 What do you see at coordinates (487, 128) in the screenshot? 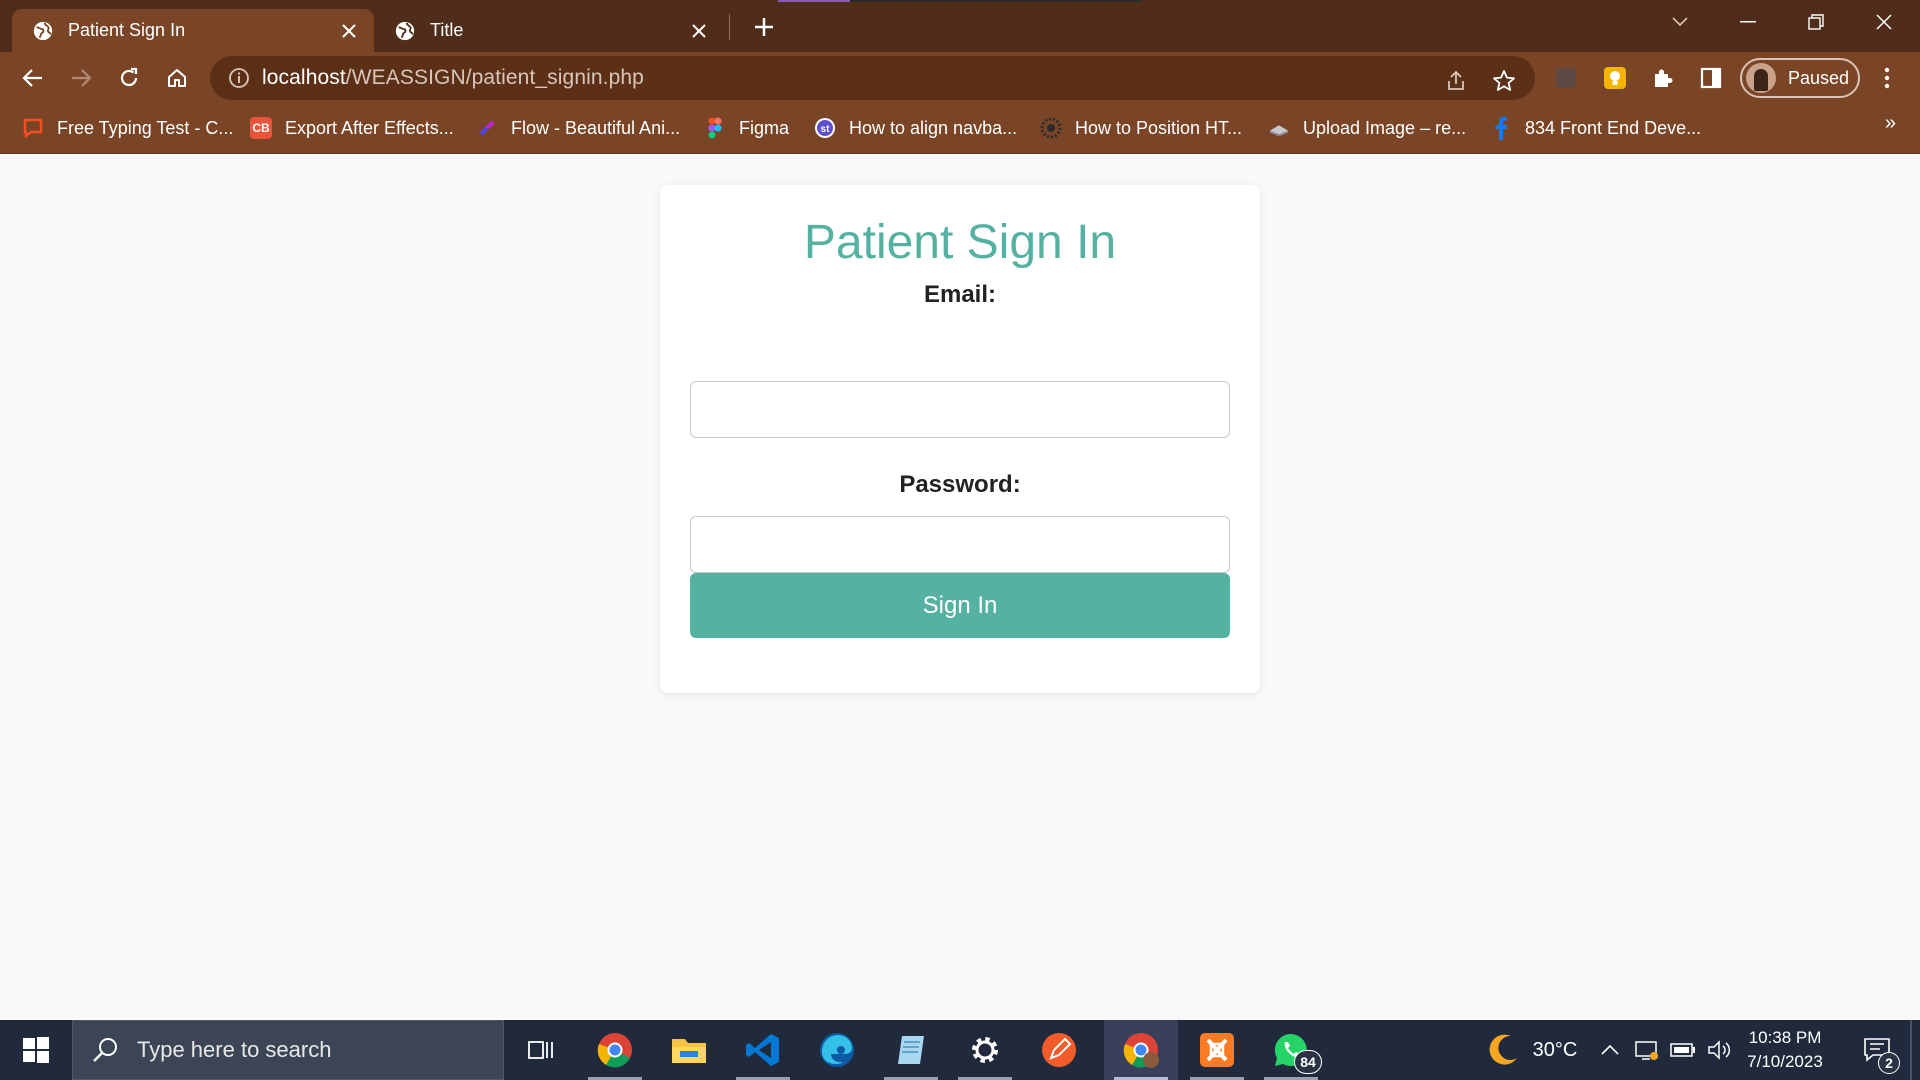
I see `flow-icon` at bounding box center [487, 128].